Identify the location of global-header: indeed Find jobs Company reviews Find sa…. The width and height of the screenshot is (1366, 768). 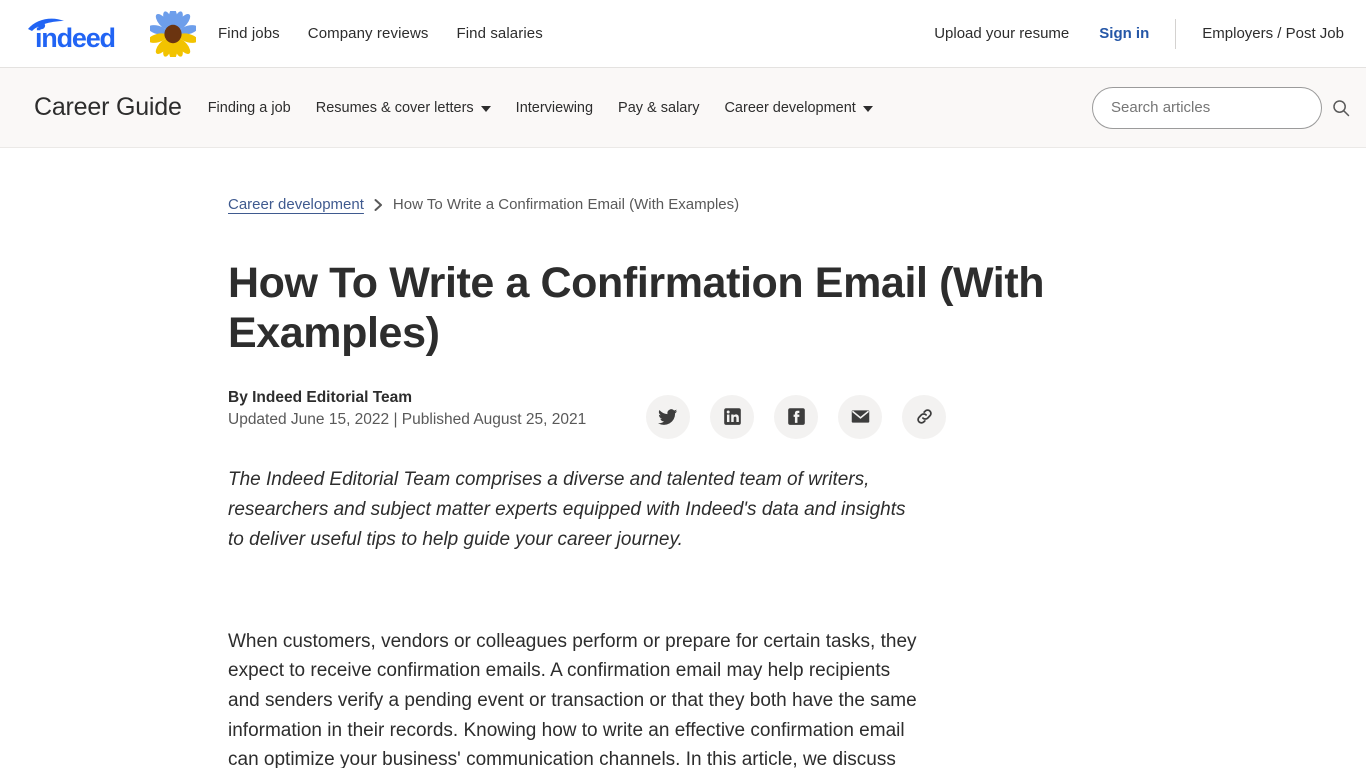
(683, 34).